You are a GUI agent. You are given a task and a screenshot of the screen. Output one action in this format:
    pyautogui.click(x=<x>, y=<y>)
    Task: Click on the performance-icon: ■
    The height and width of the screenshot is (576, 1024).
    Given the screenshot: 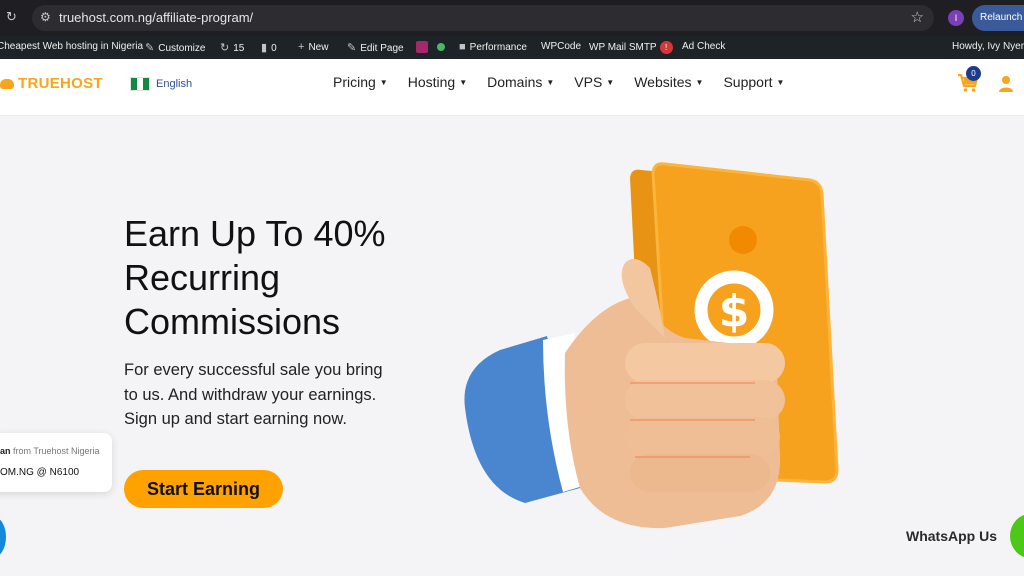 What is the action you would take?
    pyautogui.click(x=462, y=47)
    